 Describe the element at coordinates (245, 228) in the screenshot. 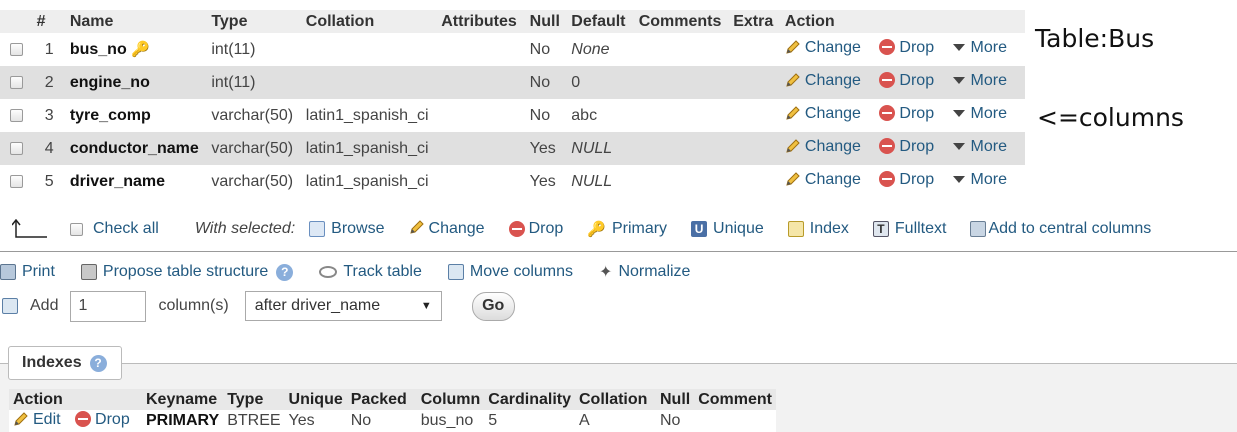

I see `with-selected-label: With selected:` at that location.